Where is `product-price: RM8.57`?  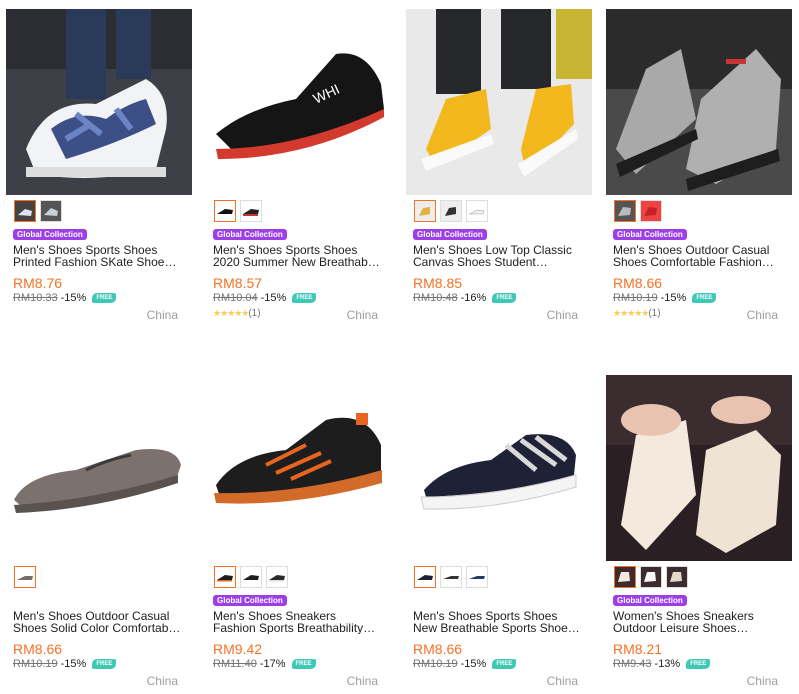
product-price: RM8.57 is located at coordinates (238, 283).